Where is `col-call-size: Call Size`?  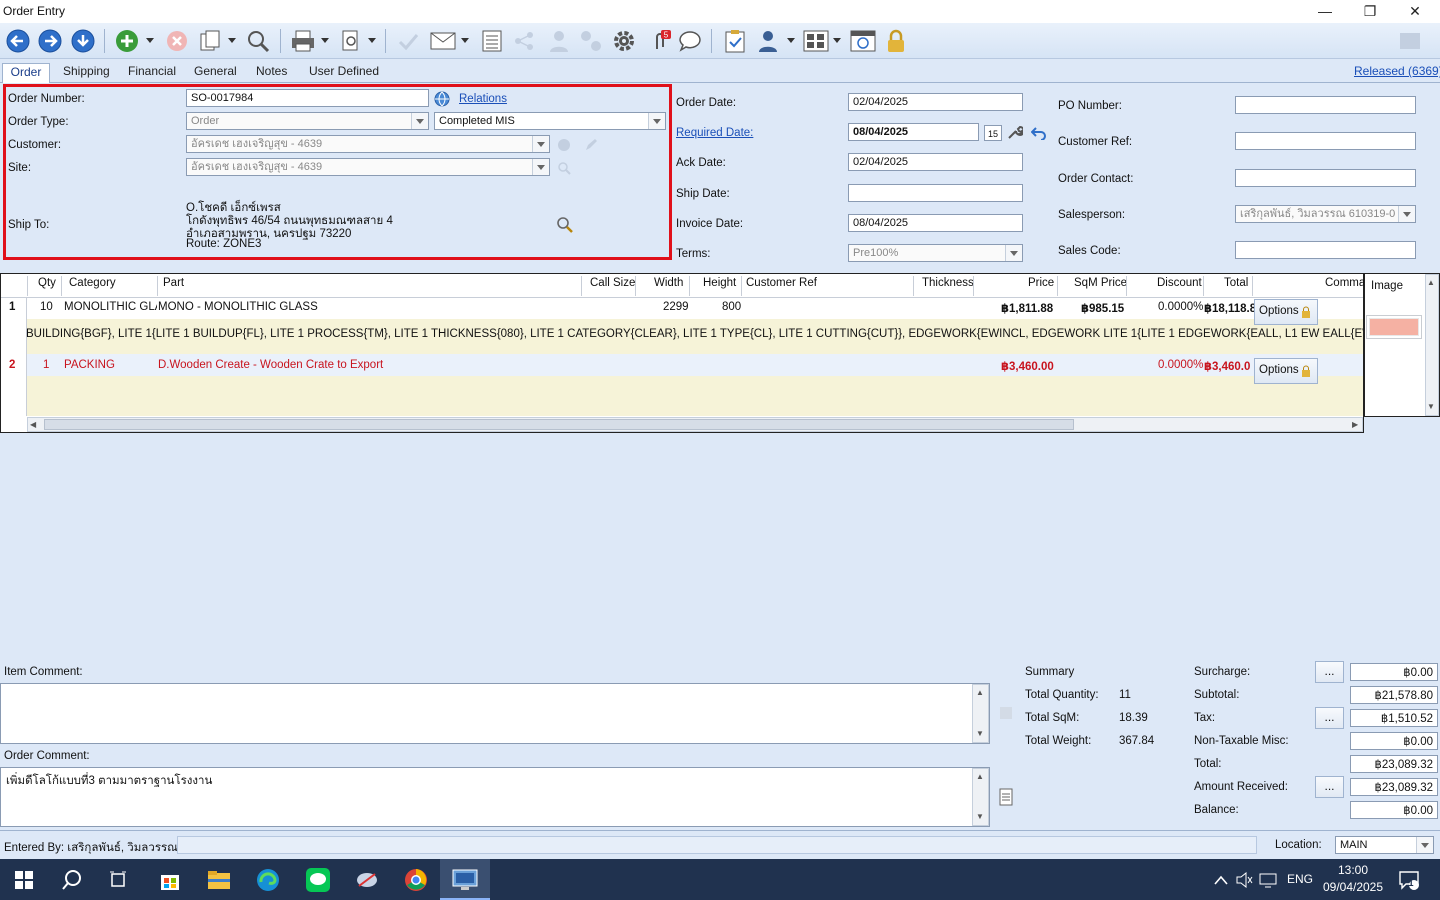 col-call-size: Call Size is located at coordinates (612, 283).